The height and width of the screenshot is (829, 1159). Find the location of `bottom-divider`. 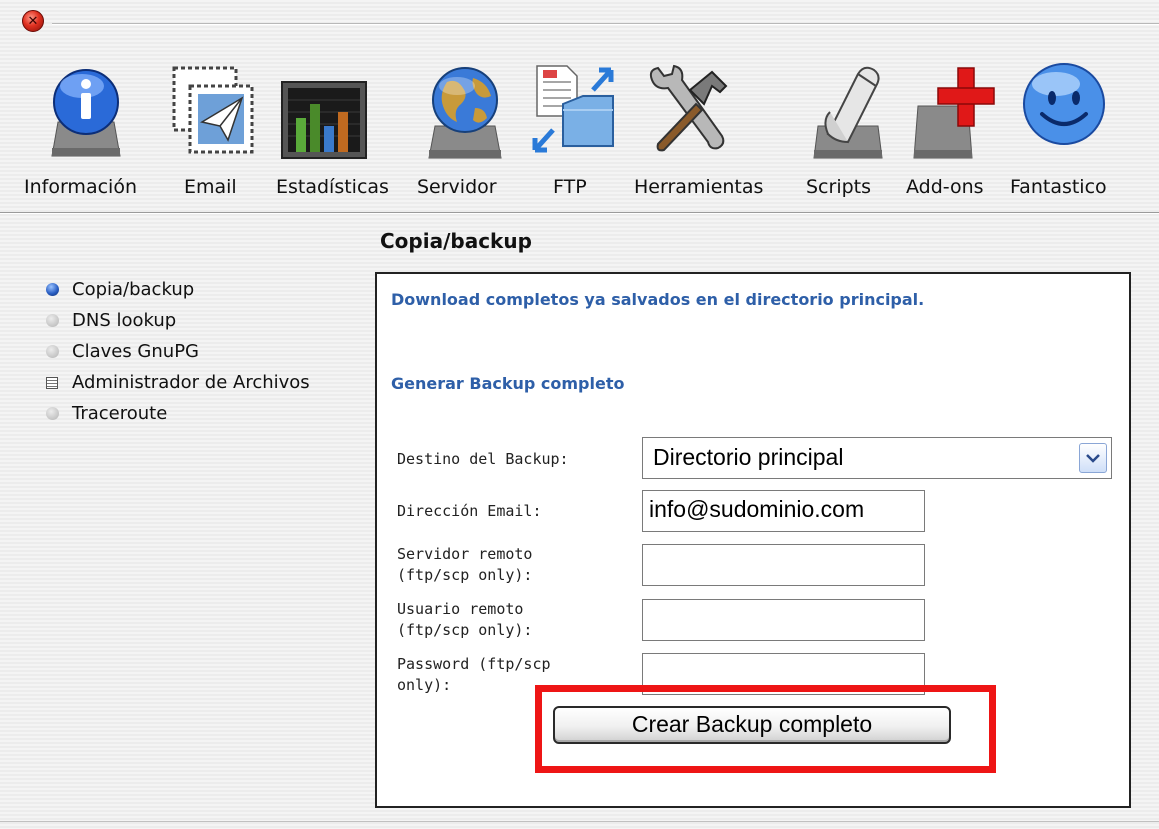

bottom-divider is located at coordinates (579, 821).